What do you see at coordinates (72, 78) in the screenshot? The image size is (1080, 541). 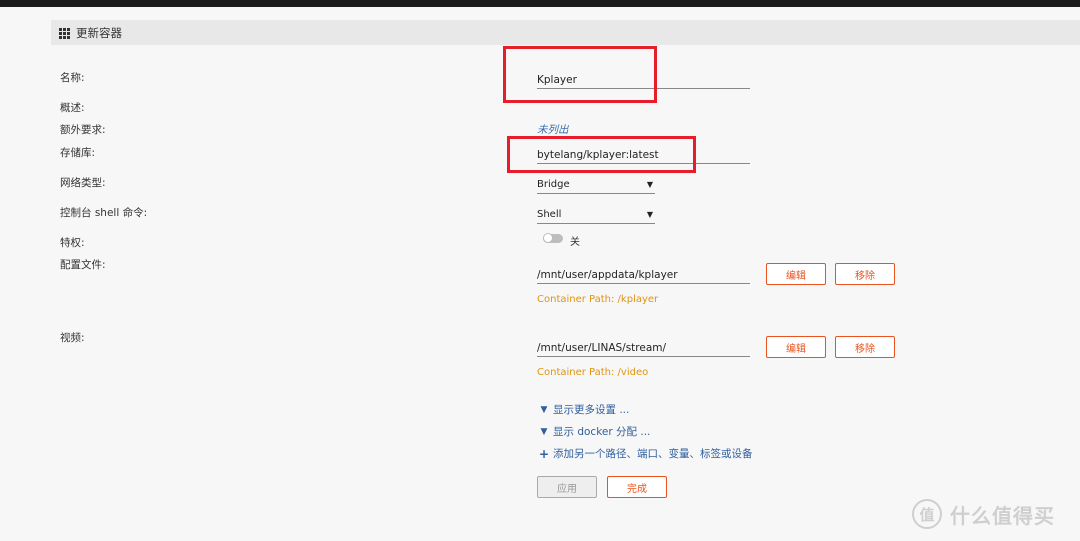 I see `label-name: 名称:` at bounding box center [72, 78].